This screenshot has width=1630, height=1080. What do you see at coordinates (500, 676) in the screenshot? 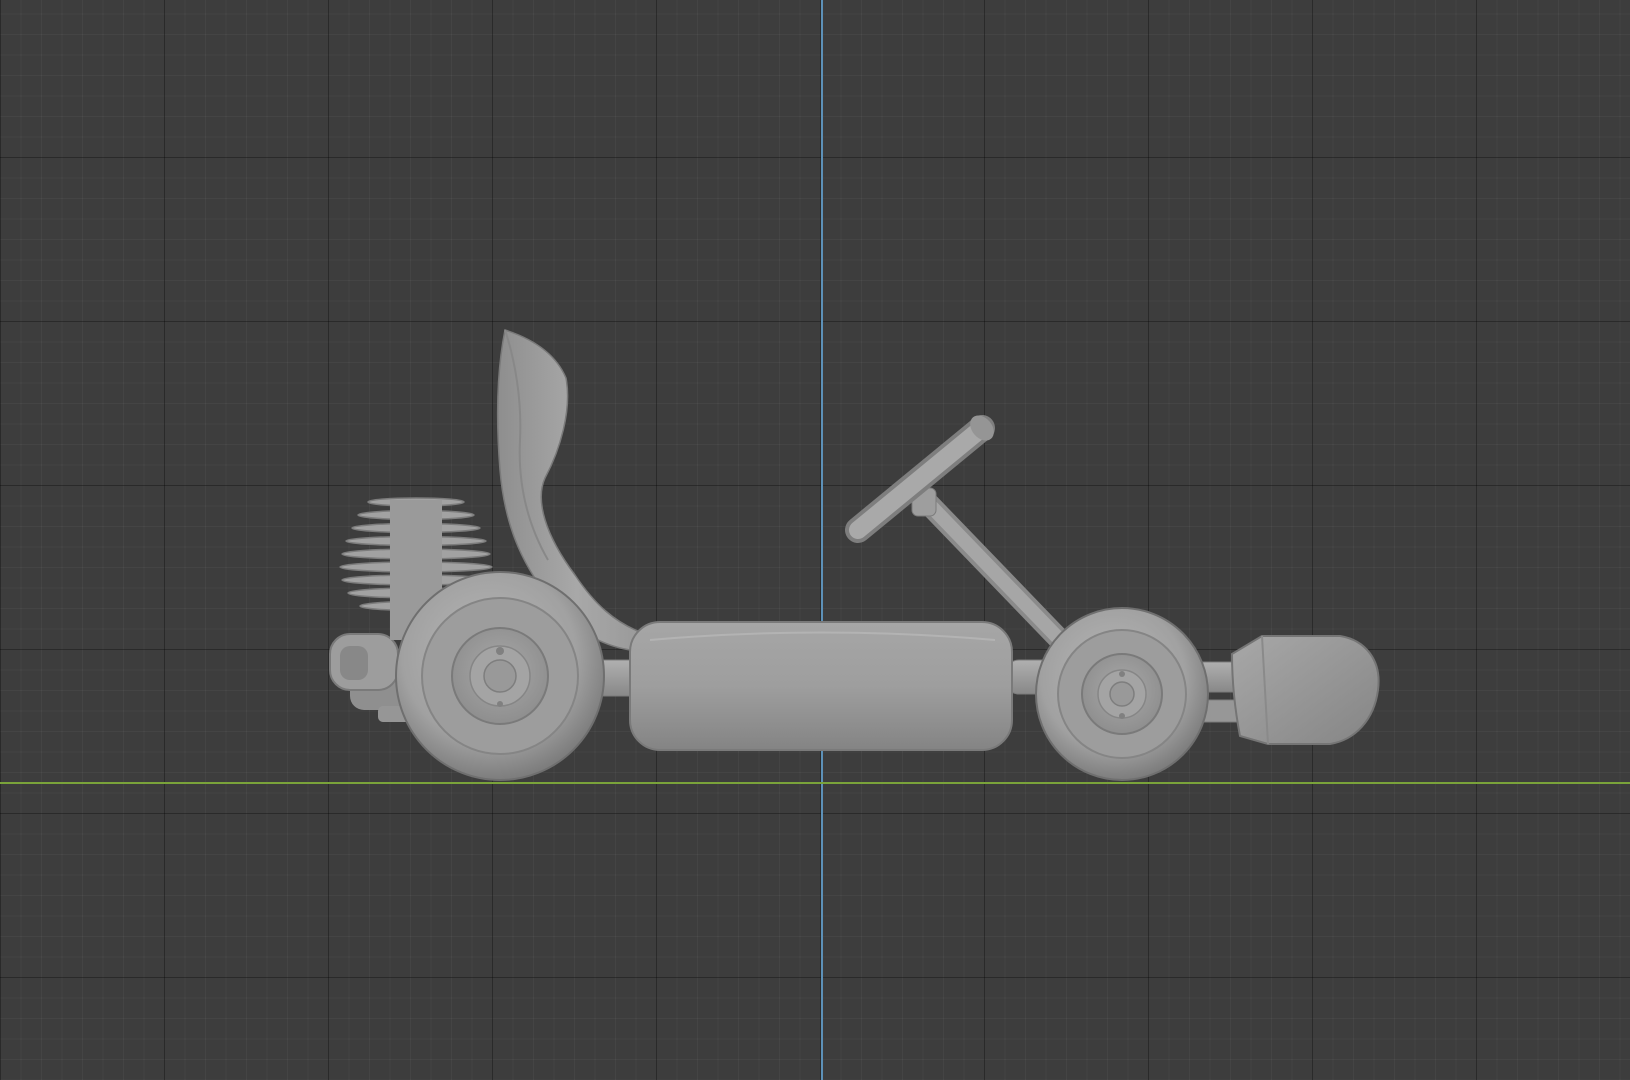
I see `rear-wheel` at bounding box center [500, 676].